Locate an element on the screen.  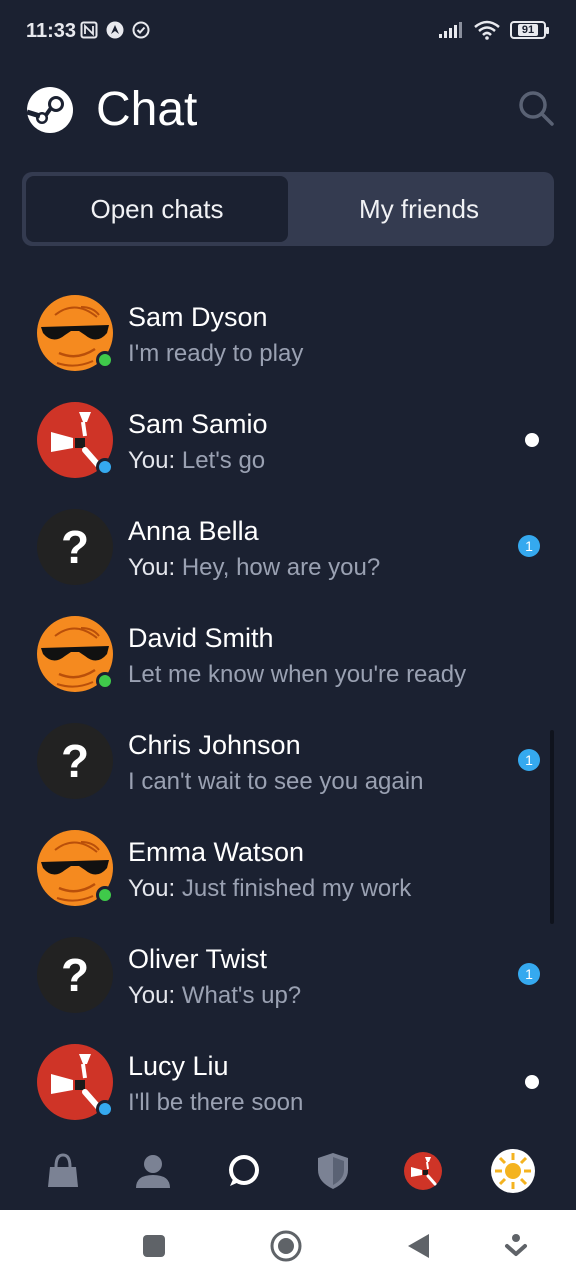
system-navigation-bar is located at coordinates (288, 1245).